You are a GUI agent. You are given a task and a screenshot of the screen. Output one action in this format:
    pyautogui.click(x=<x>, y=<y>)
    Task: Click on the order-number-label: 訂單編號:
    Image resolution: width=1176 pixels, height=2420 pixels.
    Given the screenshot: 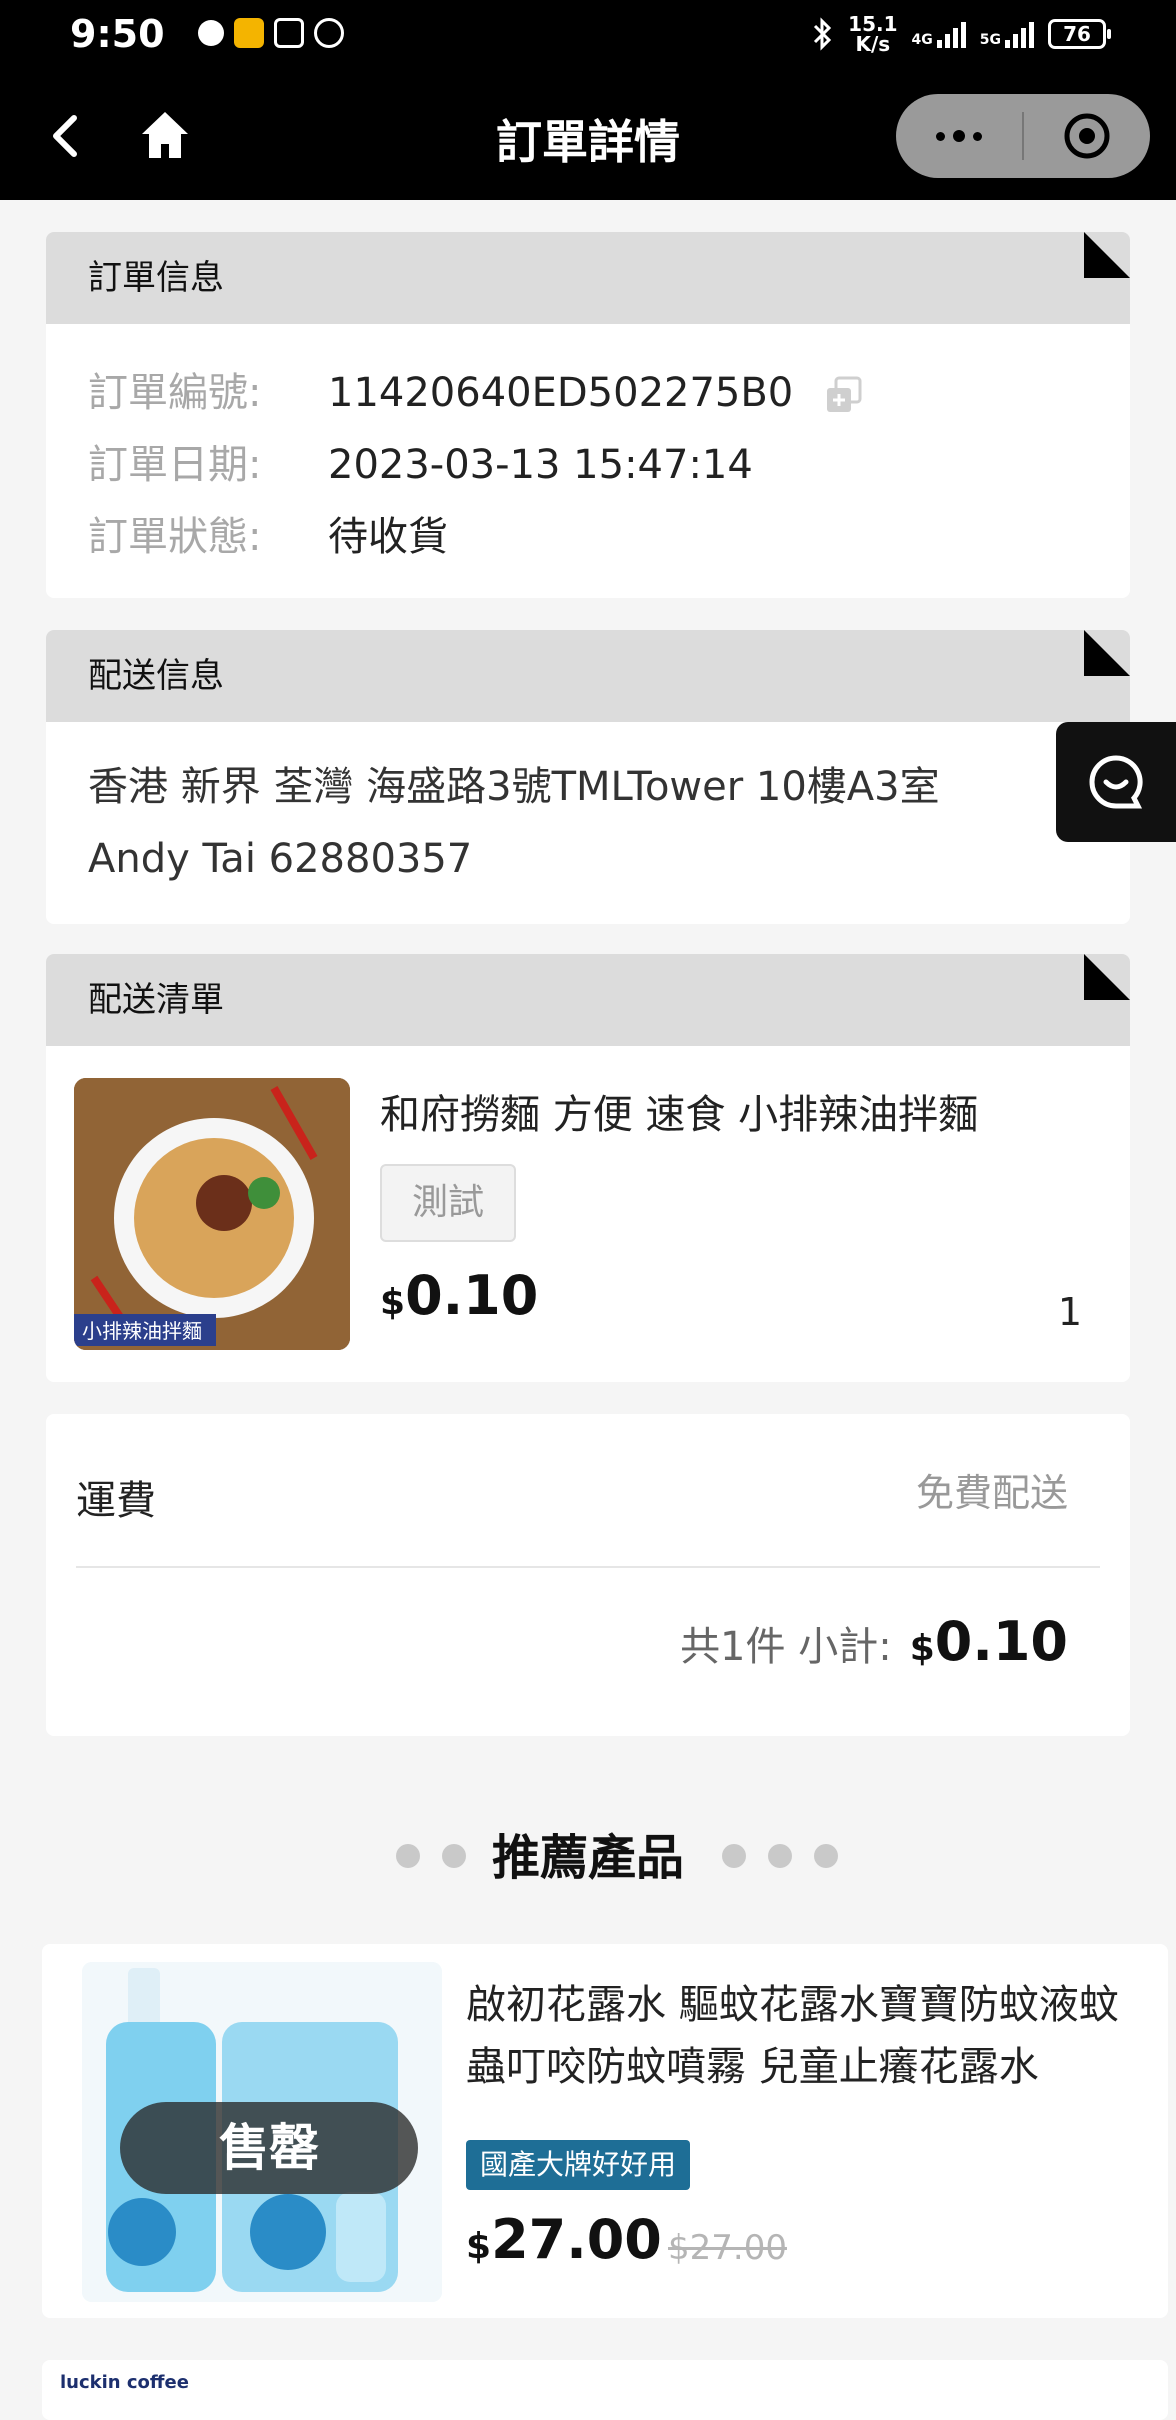 What is the action you would take?
    pyautogui.click(x=175, y=393)
    